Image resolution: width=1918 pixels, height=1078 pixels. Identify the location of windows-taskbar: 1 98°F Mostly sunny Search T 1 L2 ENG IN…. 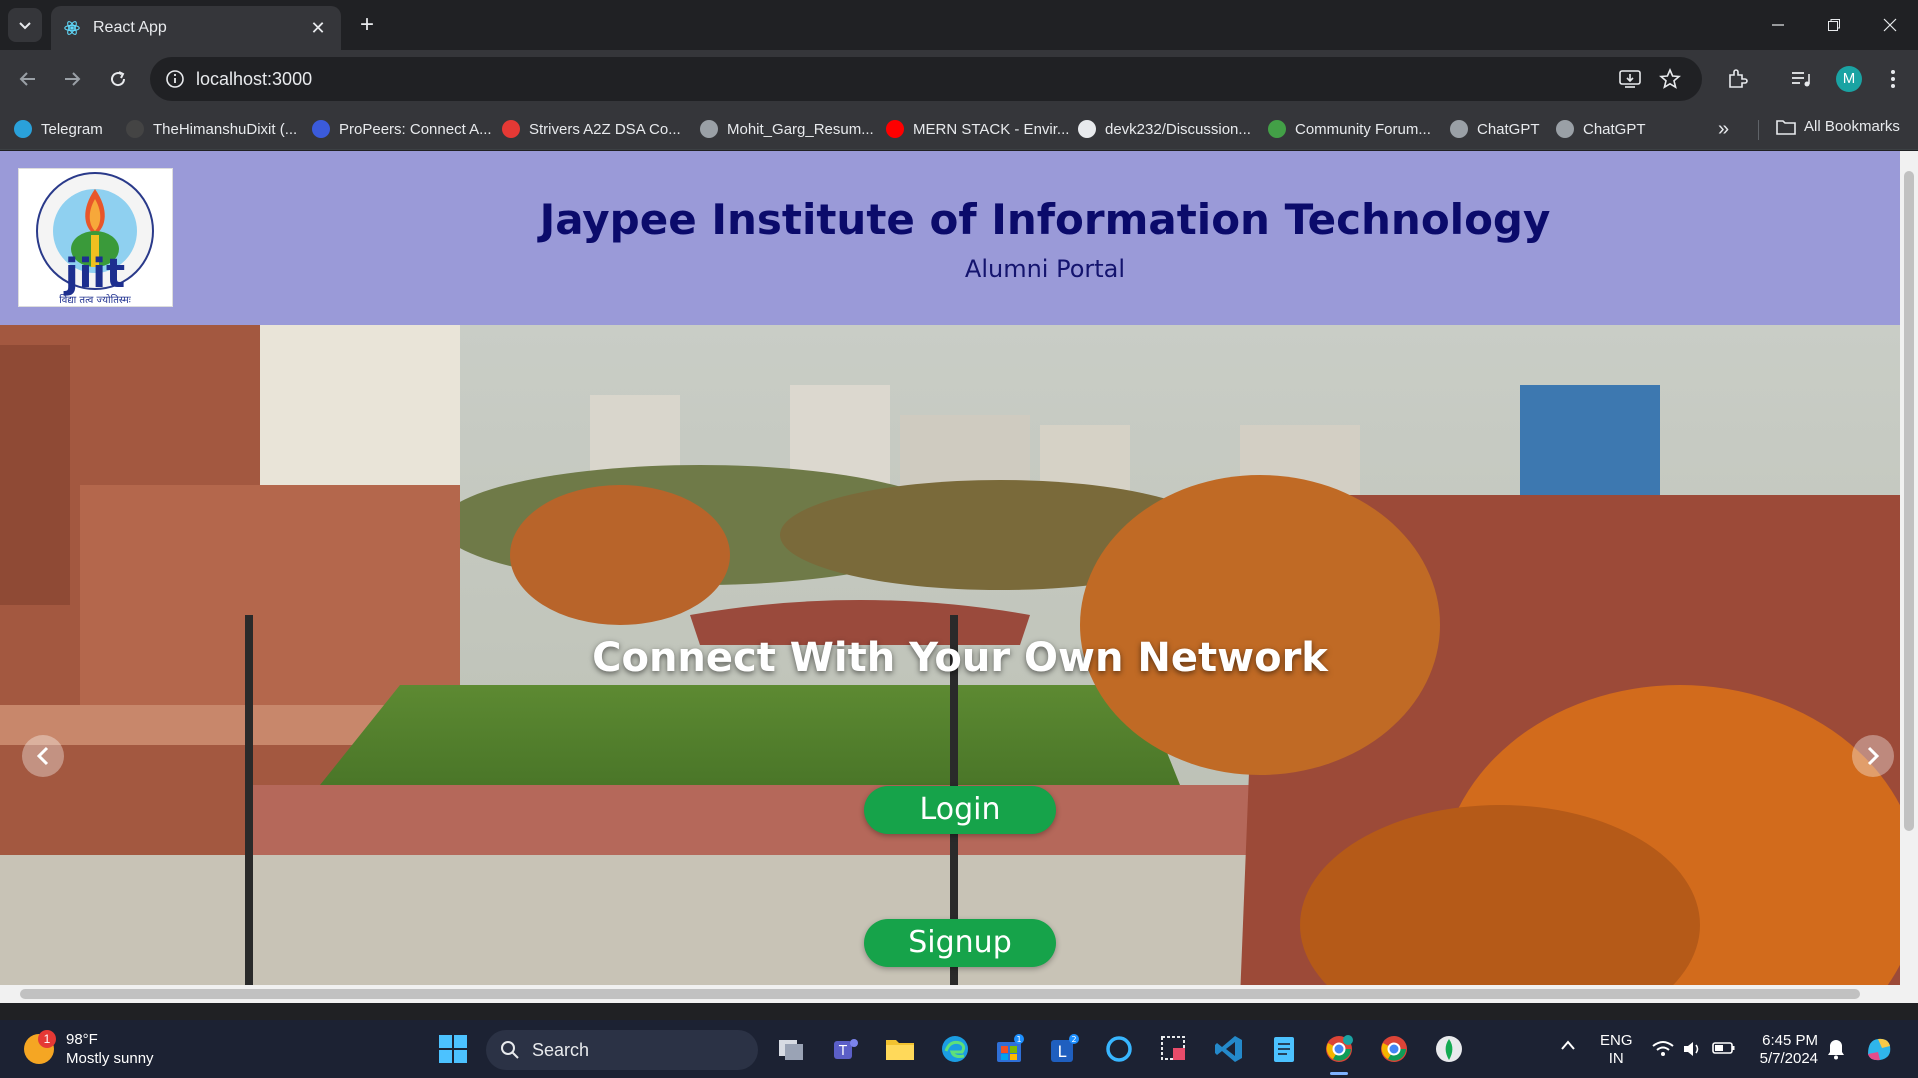
(959, 1049).